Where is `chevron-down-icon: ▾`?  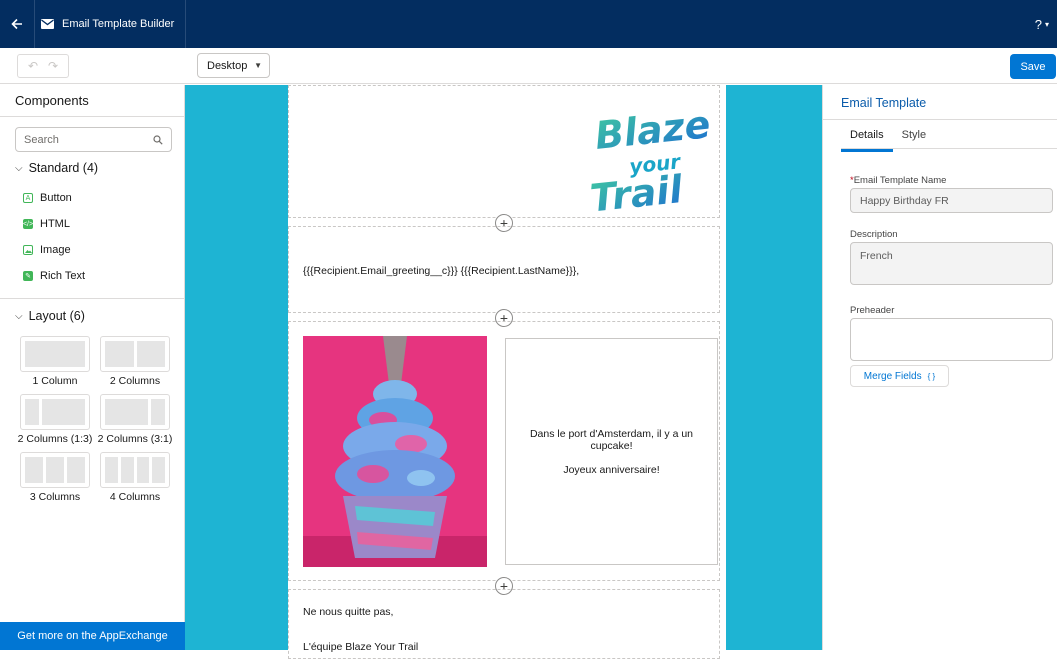
chevron-down-icon: ▾ is located at coordinates (1046, 24).